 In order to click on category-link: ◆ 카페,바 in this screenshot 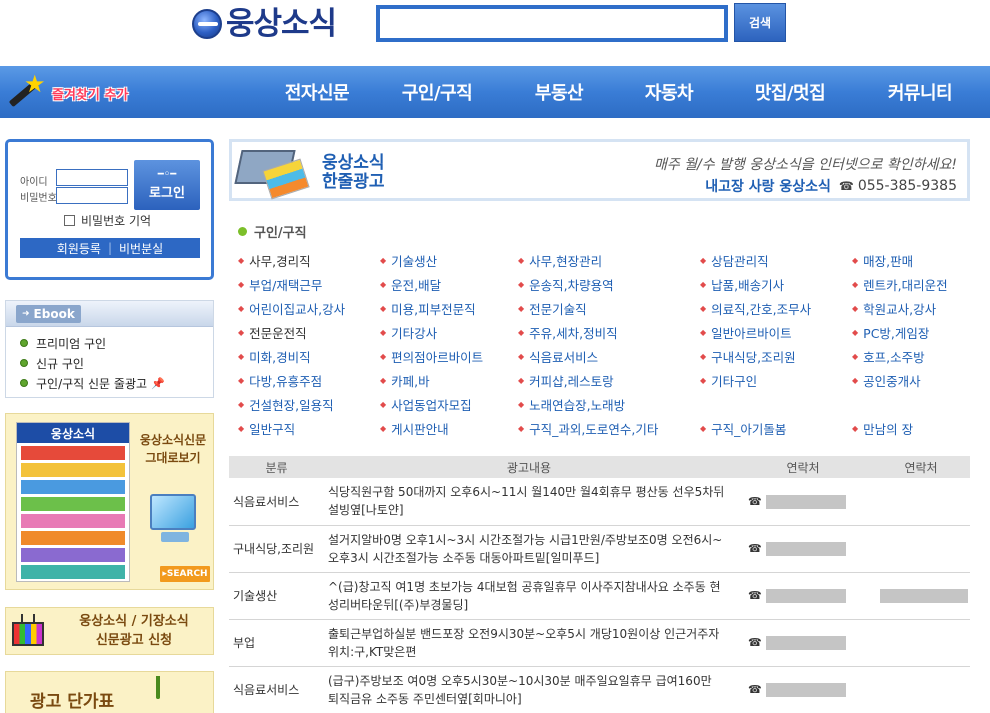, I will do `click(449, 380)`.